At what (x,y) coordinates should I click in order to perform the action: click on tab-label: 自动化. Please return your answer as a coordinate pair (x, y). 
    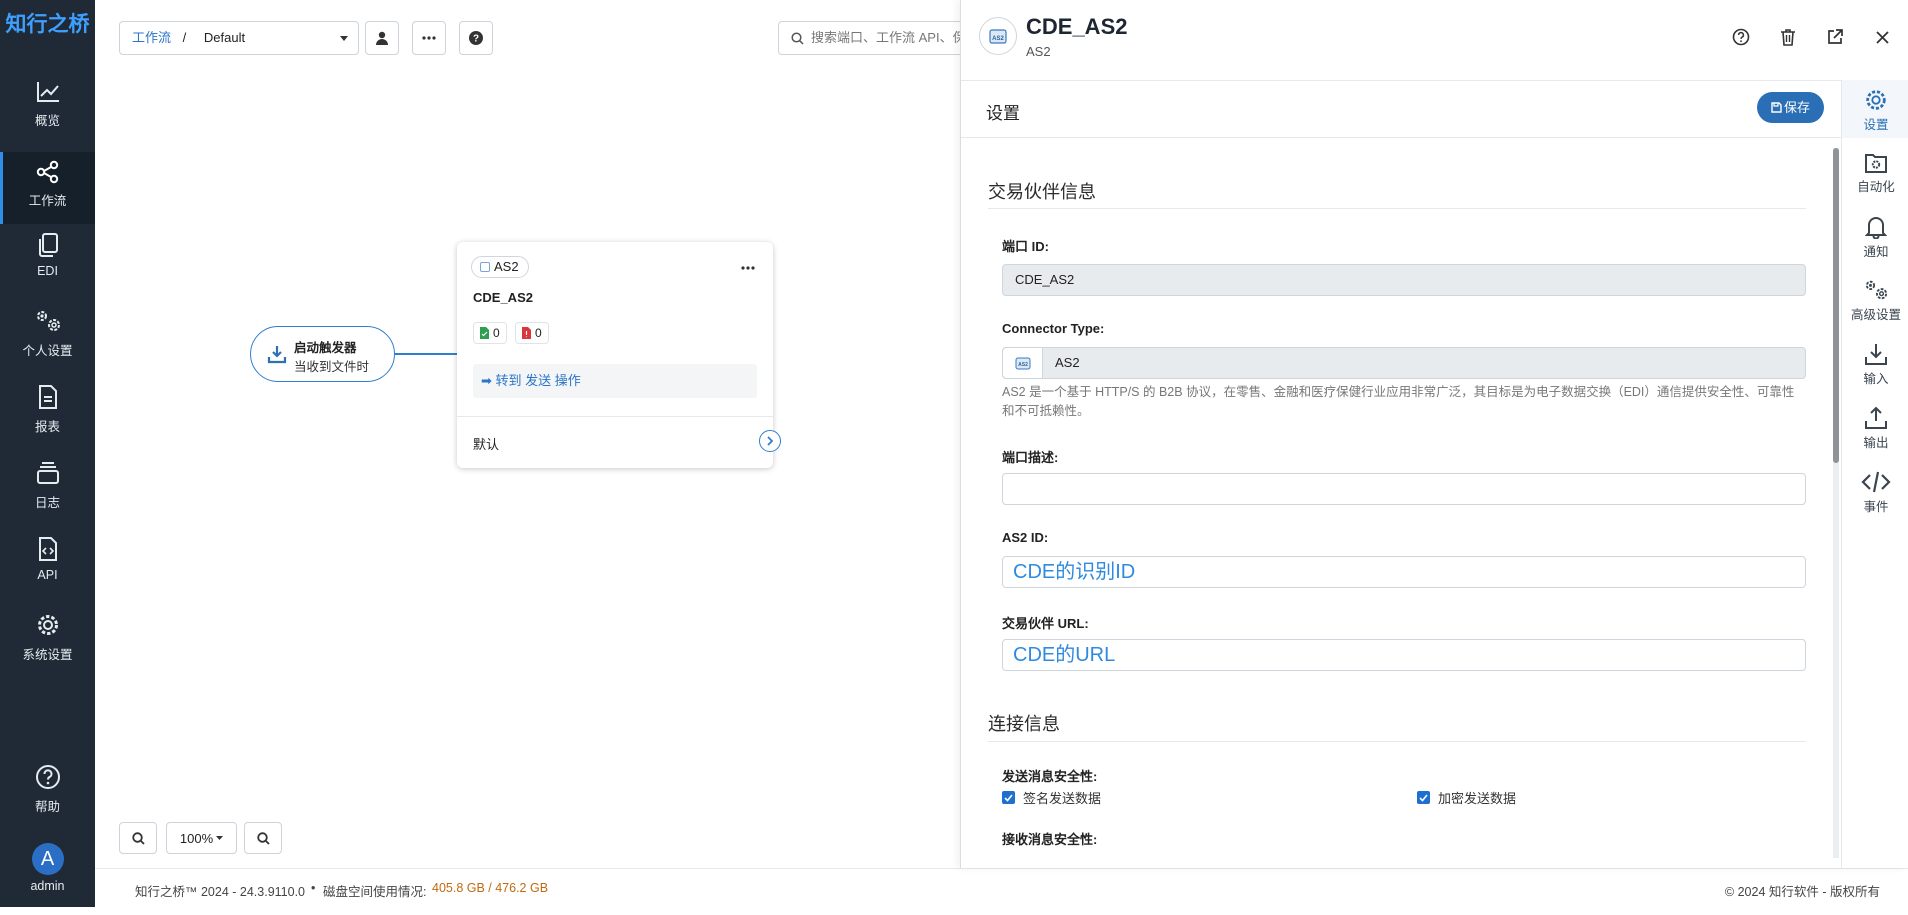
    Looking at the image, I should click on (1876, 187).